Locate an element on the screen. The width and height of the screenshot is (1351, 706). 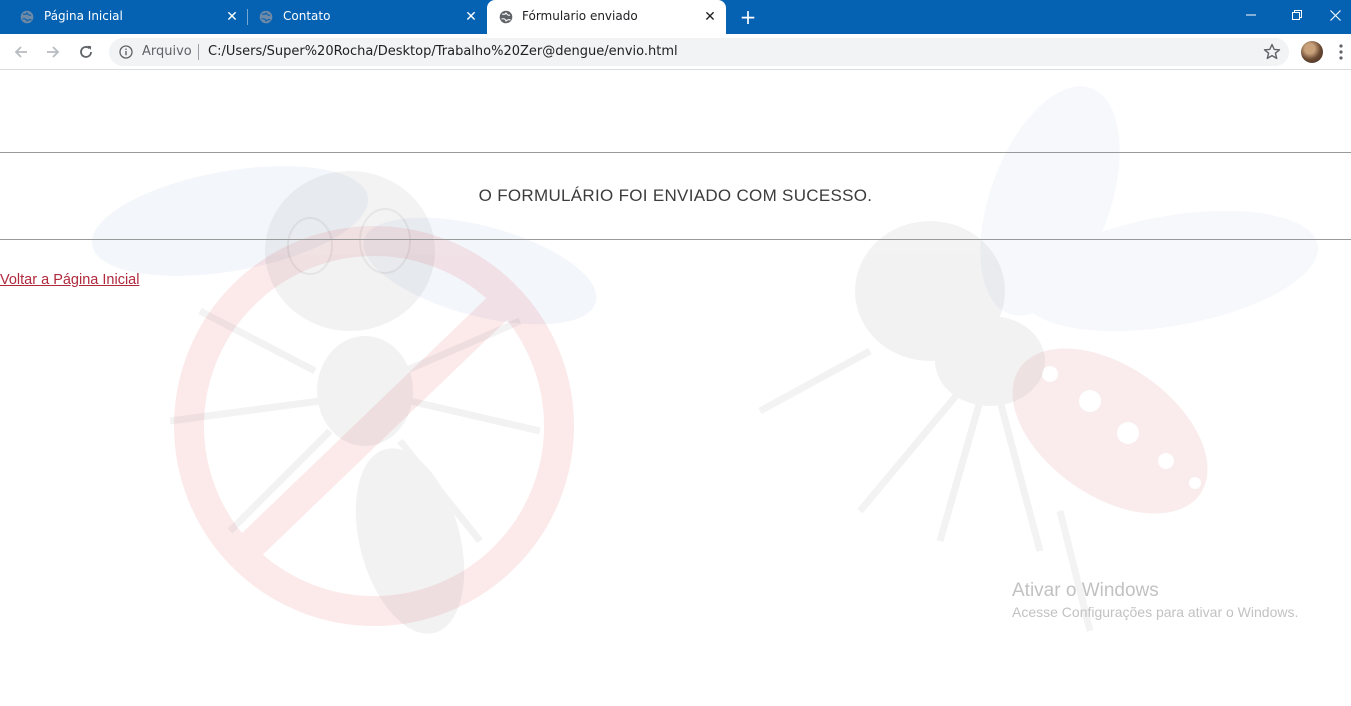
forward-button is located at coordinates (53, 52).